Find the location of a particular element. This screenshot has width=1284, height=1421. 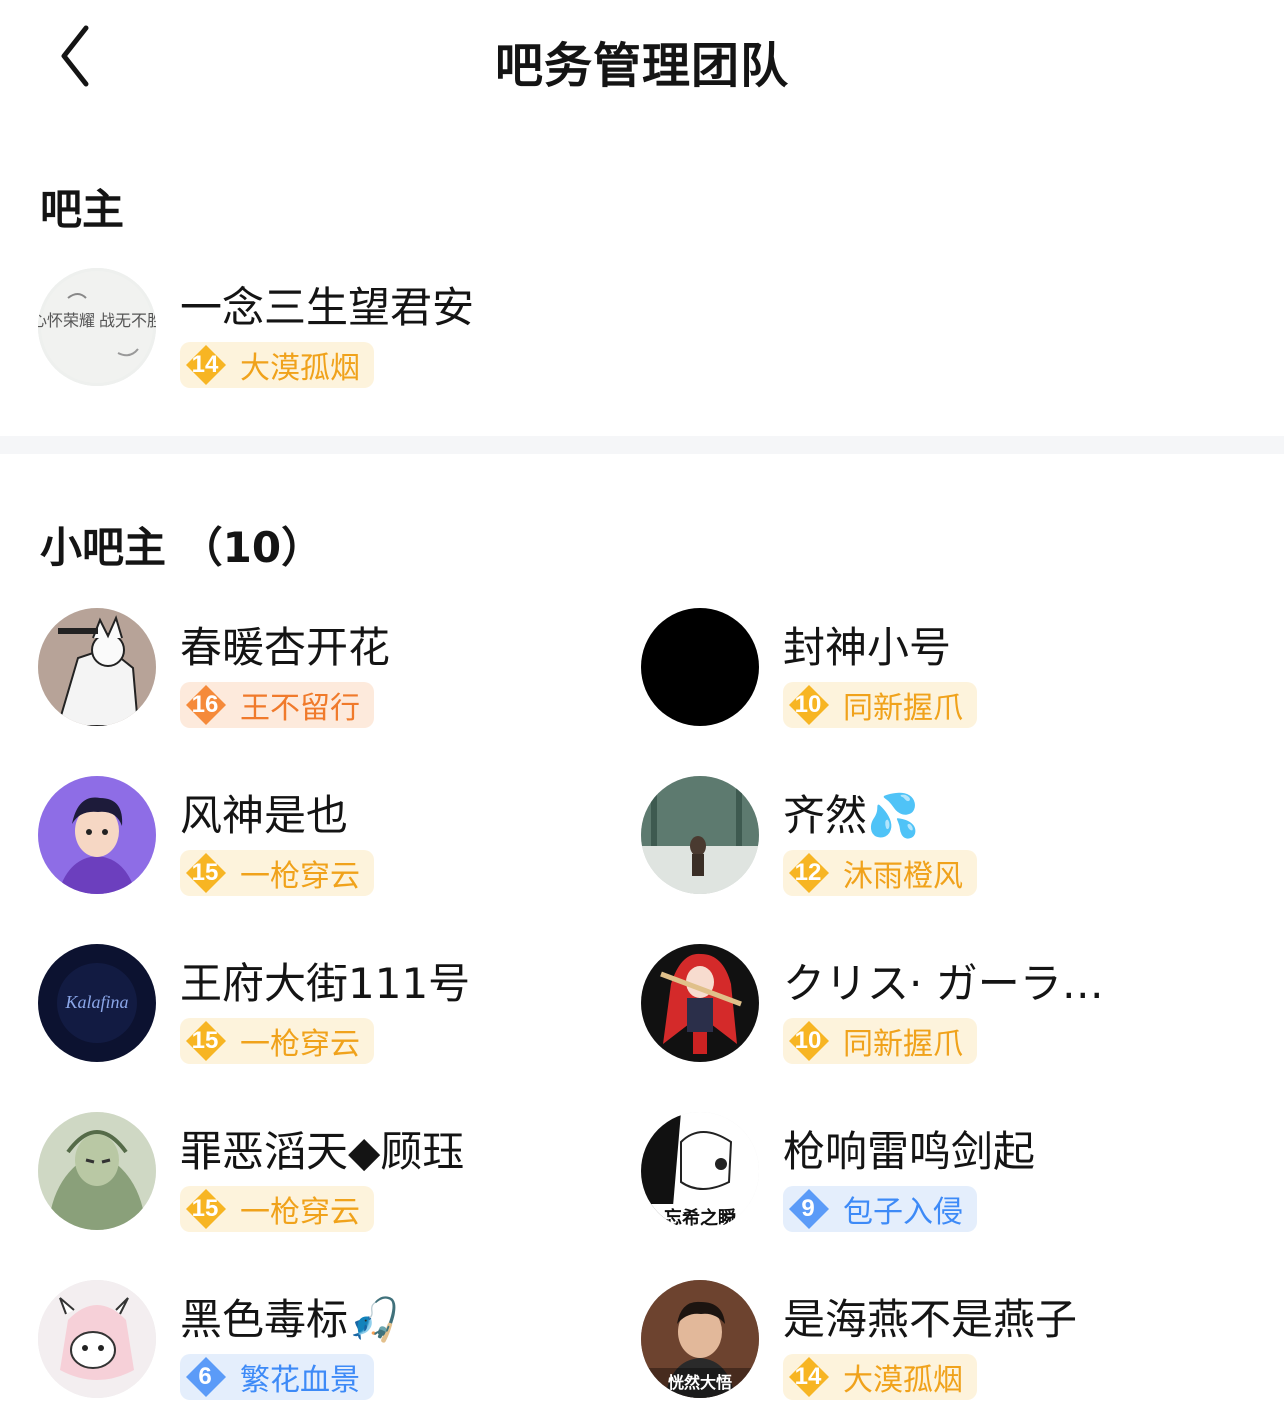

level-badge: 6 繁花血景 is located at coordinates (277, 1377).